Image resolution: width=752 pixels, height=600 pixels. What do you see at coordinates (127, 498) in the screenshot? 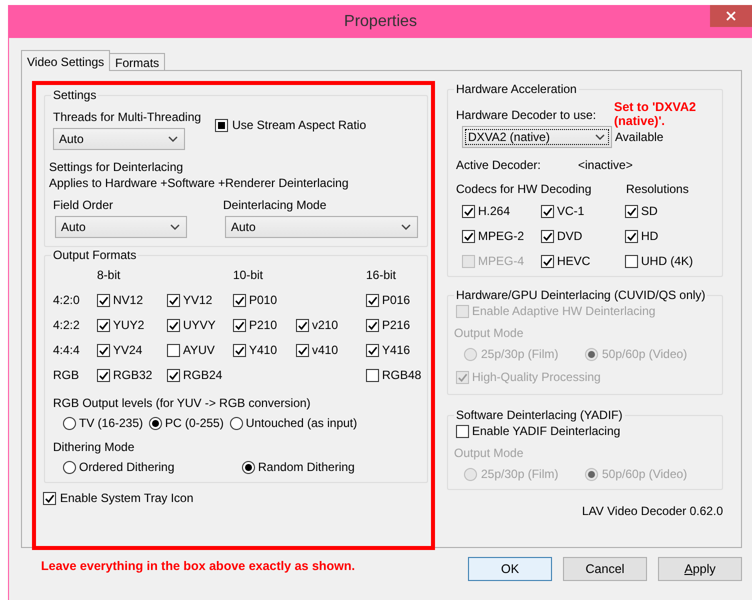
I see `checkbox-label: Enable System Tray Icon` at bounding box center [127, 498].